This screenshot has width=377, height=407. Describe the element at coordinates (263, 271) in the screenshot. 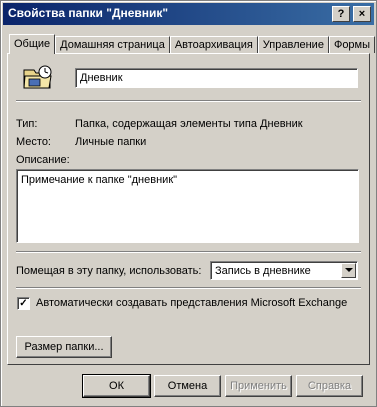

I see `post-form-value: Запись в дневнике` at that location.